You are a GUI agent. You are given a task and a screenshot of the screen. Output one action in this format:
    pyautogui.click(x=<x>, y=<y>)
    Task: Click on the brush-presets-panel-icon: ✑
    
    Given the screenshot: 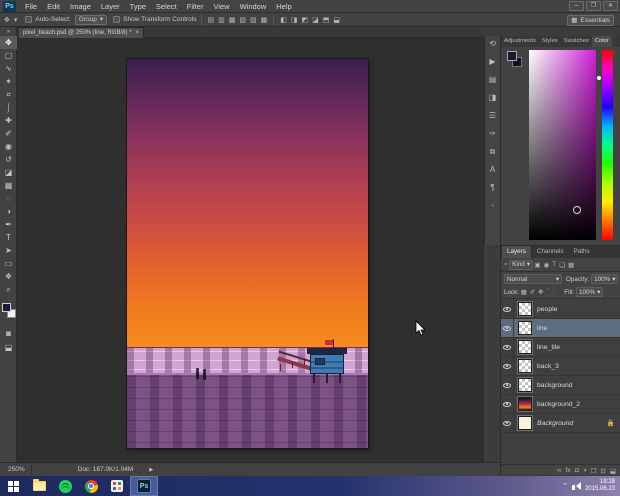 What is the action you would take?
    pyautogui.click(x=492, y=133)
    